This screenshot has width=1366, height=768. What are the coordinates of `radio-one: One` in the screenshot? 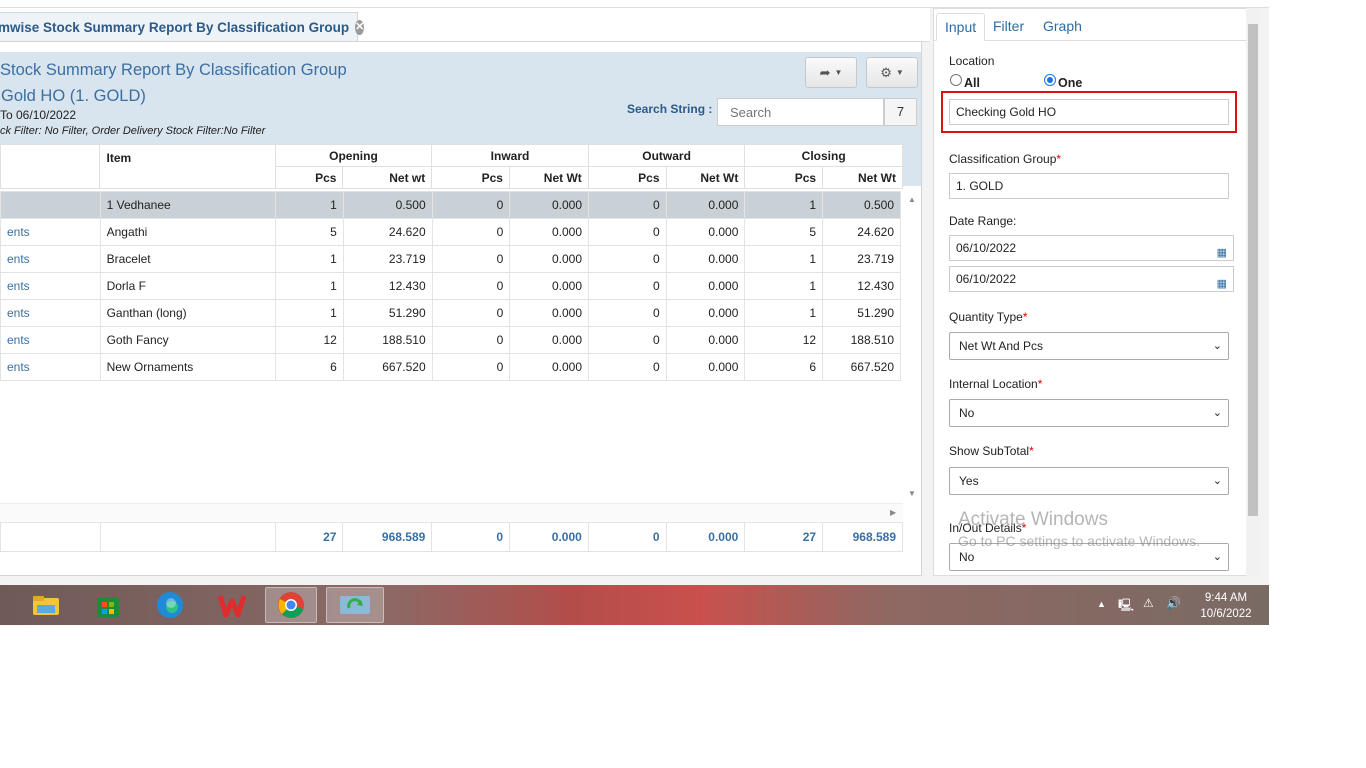 It's located at (1063, 82).